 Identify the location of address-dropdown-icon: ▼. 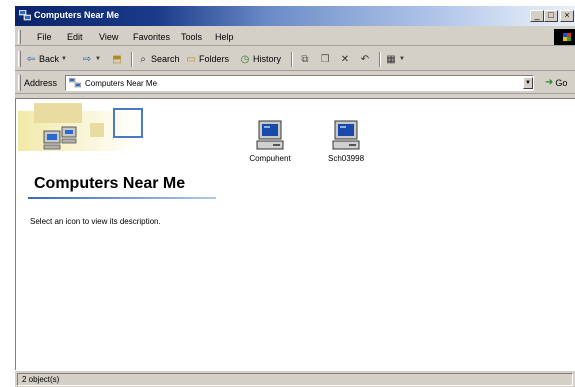
(528, 83).